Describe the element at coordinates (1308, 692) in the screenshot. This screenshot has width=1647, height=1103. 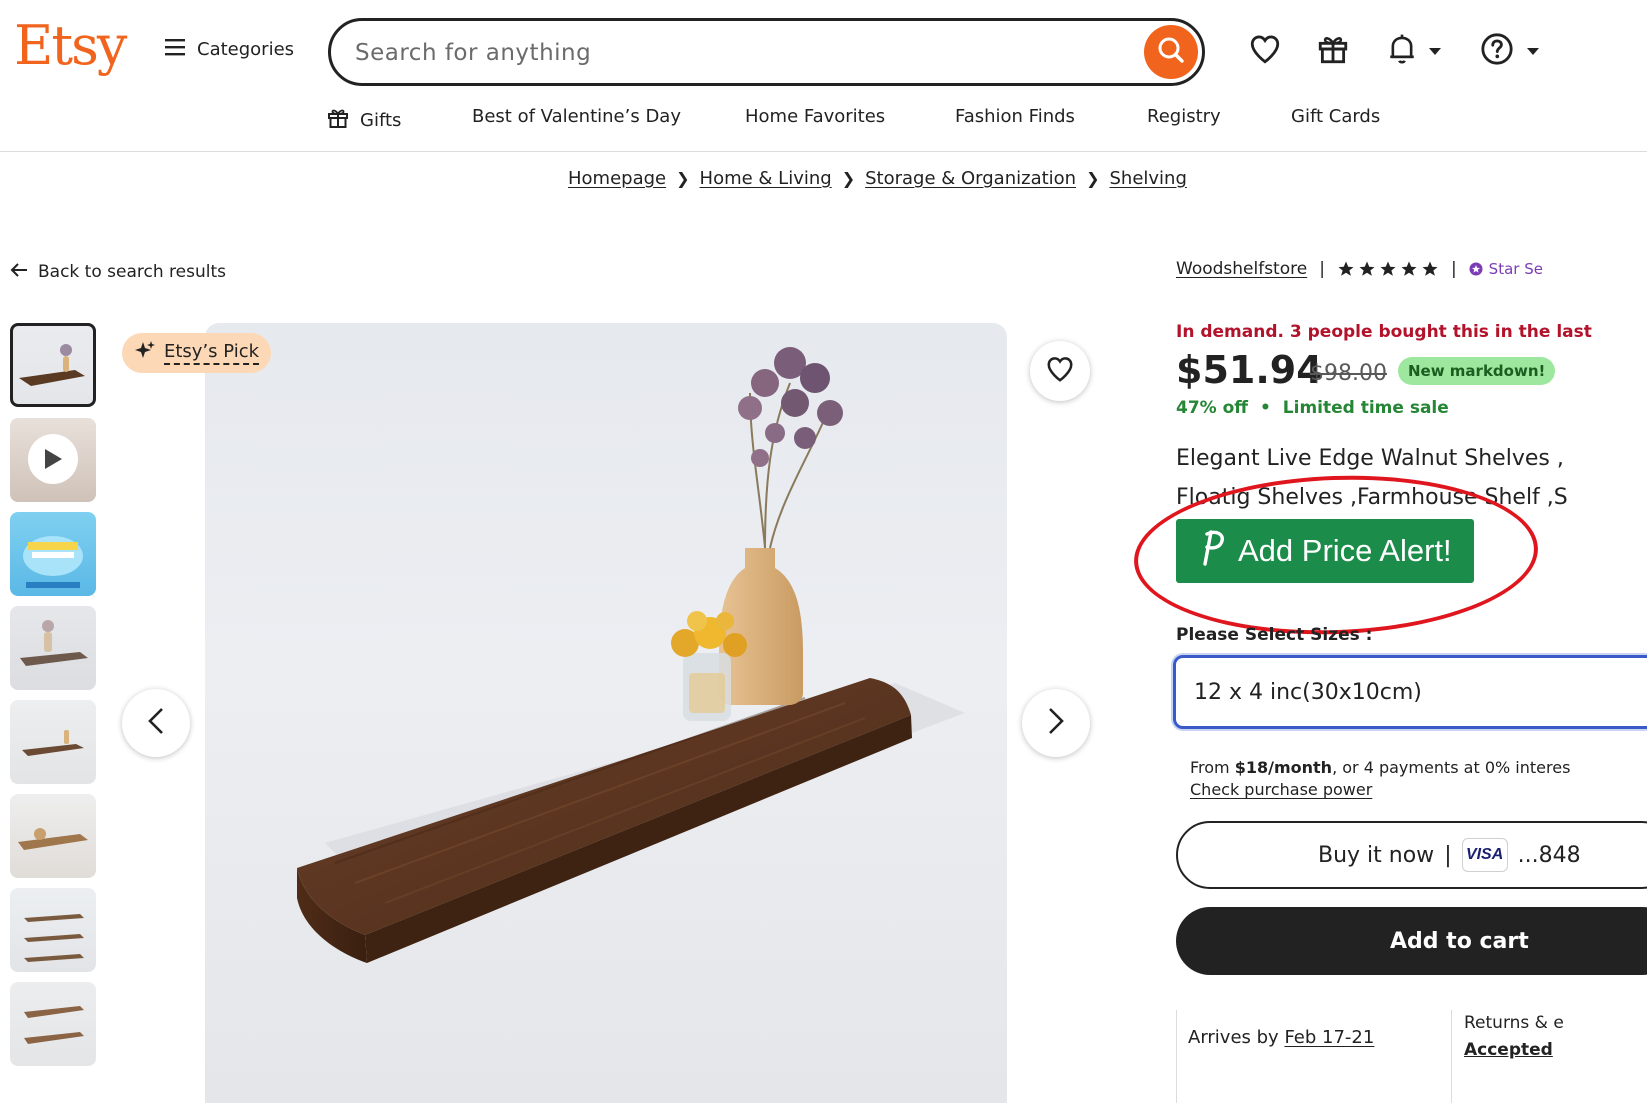
I see `size-select-value: 12 x 4 inc(30x10cm)` at that location.